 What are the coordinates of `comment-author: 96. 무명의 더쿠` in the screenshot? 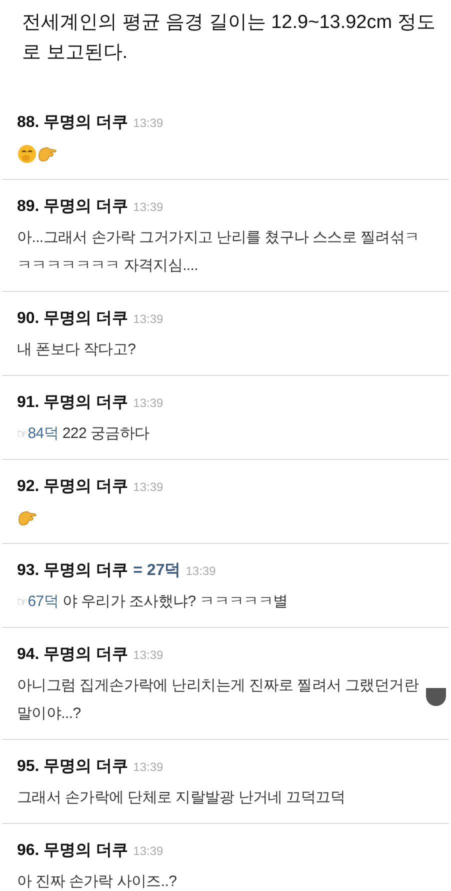 It's located at (72, 851).